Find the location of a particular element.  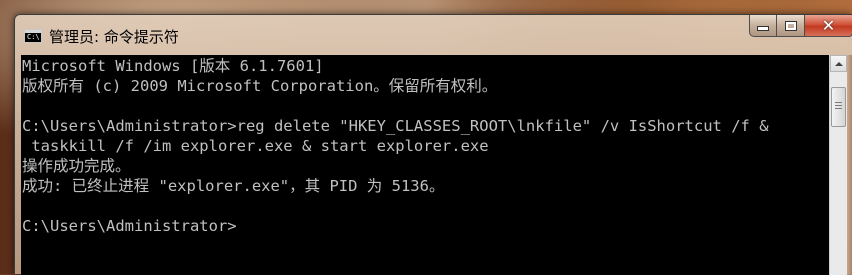

close-button: ✕ is located at coordinates (828, 26).